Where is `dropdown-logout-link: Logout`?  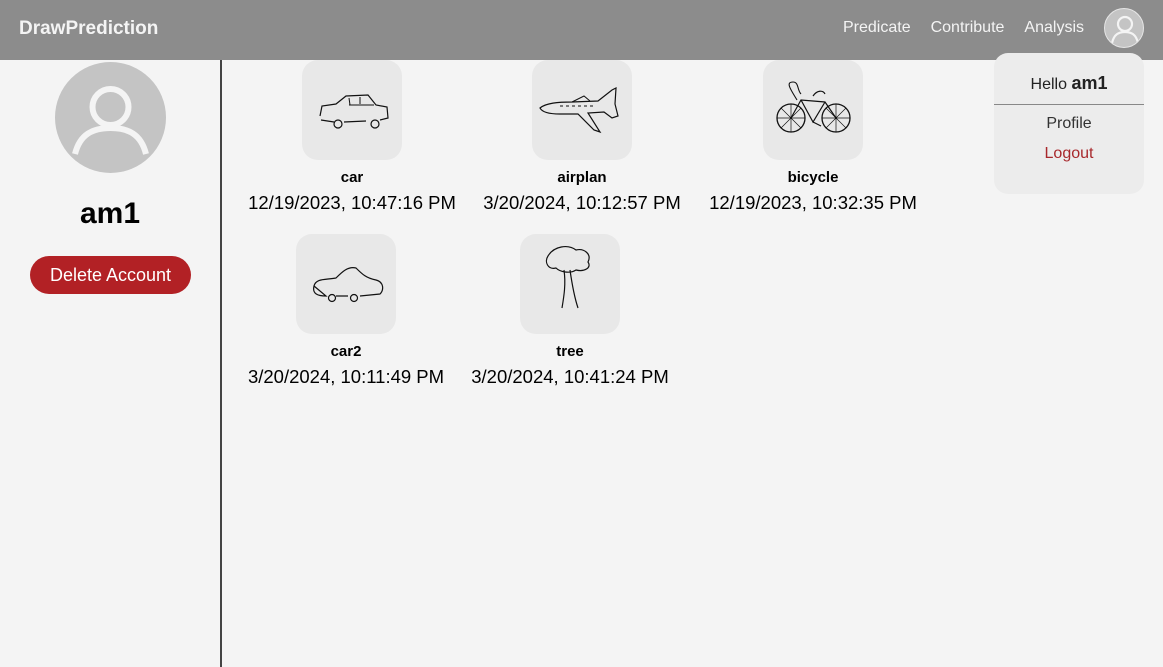
dropdown-logout-link: Logout is located at coordinates (1069, 154).